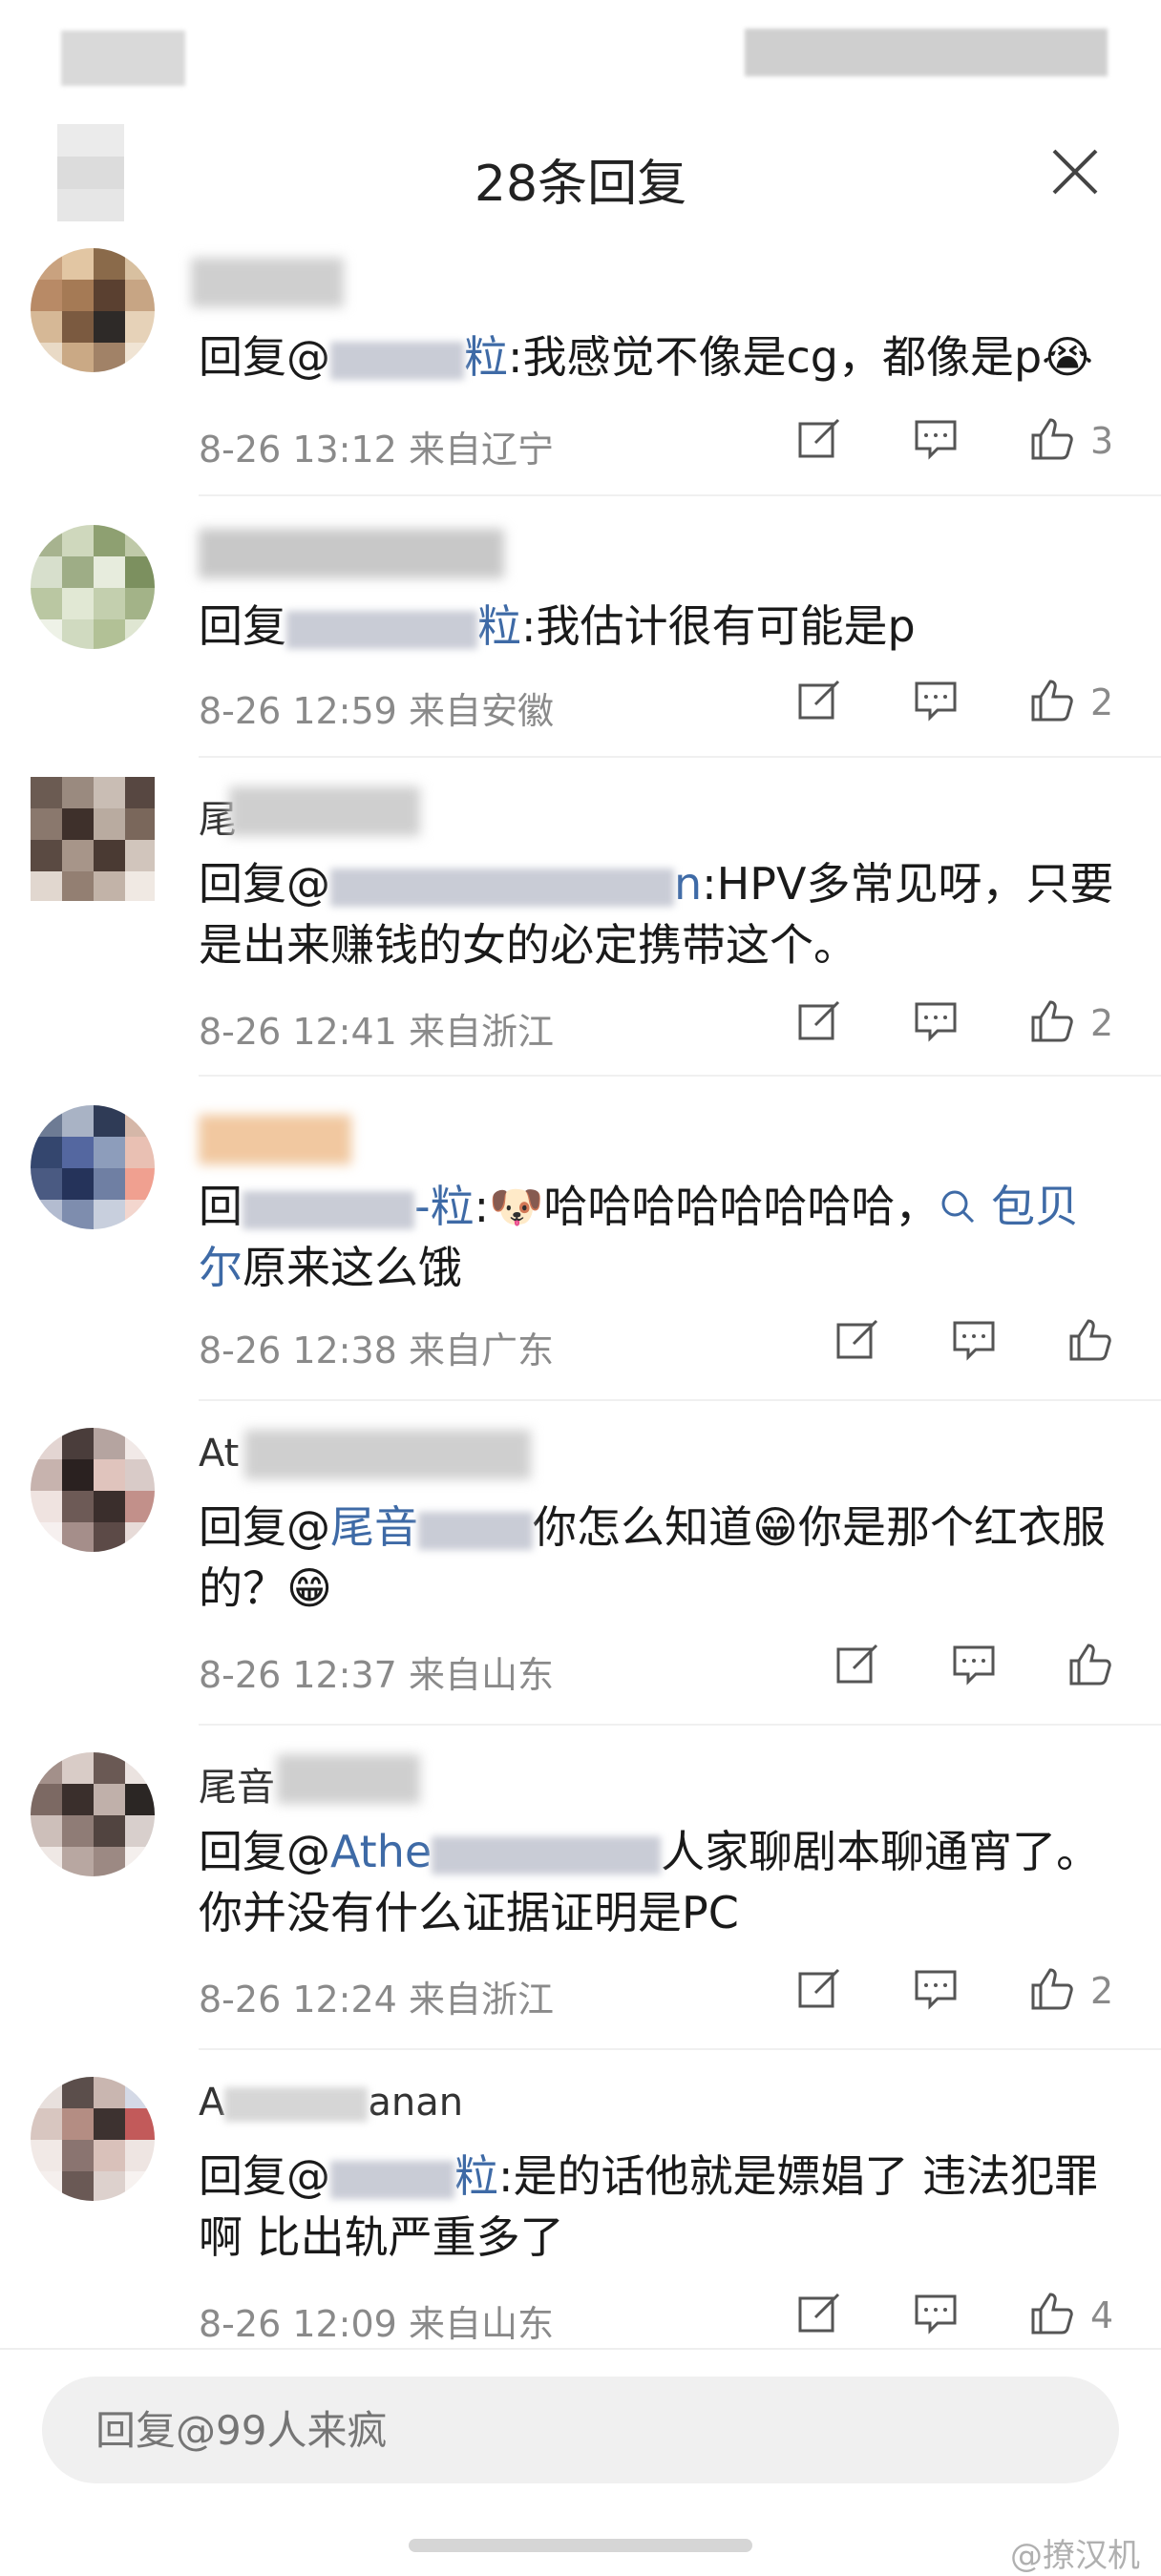 This screenshot has height=2576, width=1161. I want to click on close-icon, so click(1075, 172).